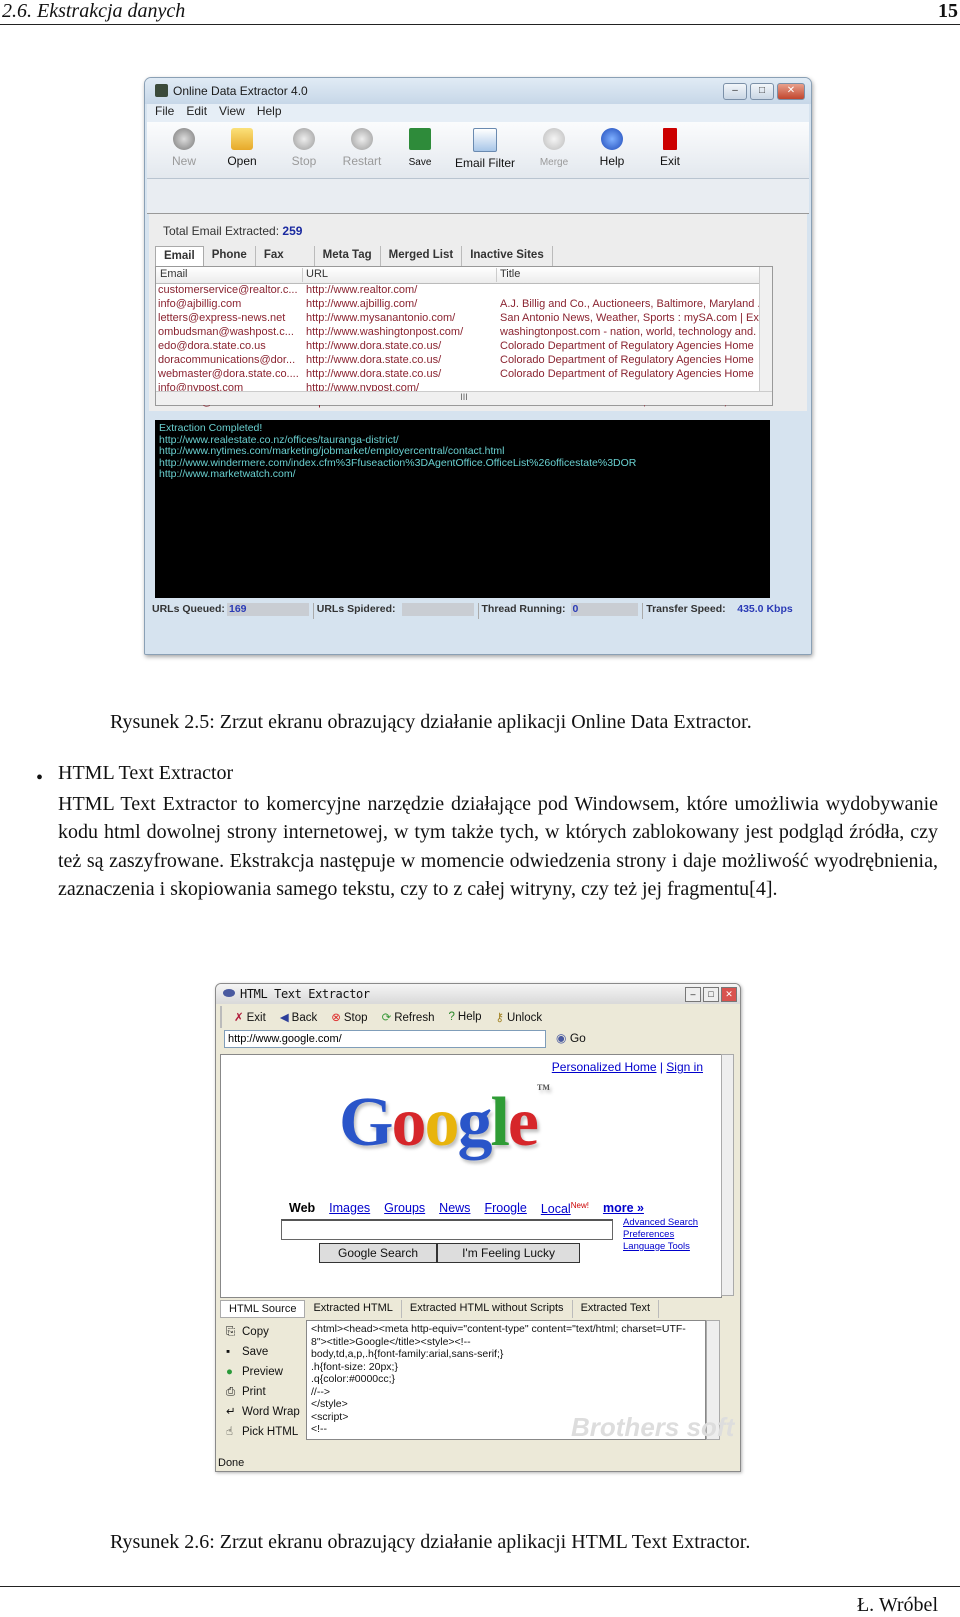 This screenshot has height=1617, width=960. Describe the element at coordinates (233, 231) in the screenshot. I see `total-emails: Total Email Extracted: 259` at that location.